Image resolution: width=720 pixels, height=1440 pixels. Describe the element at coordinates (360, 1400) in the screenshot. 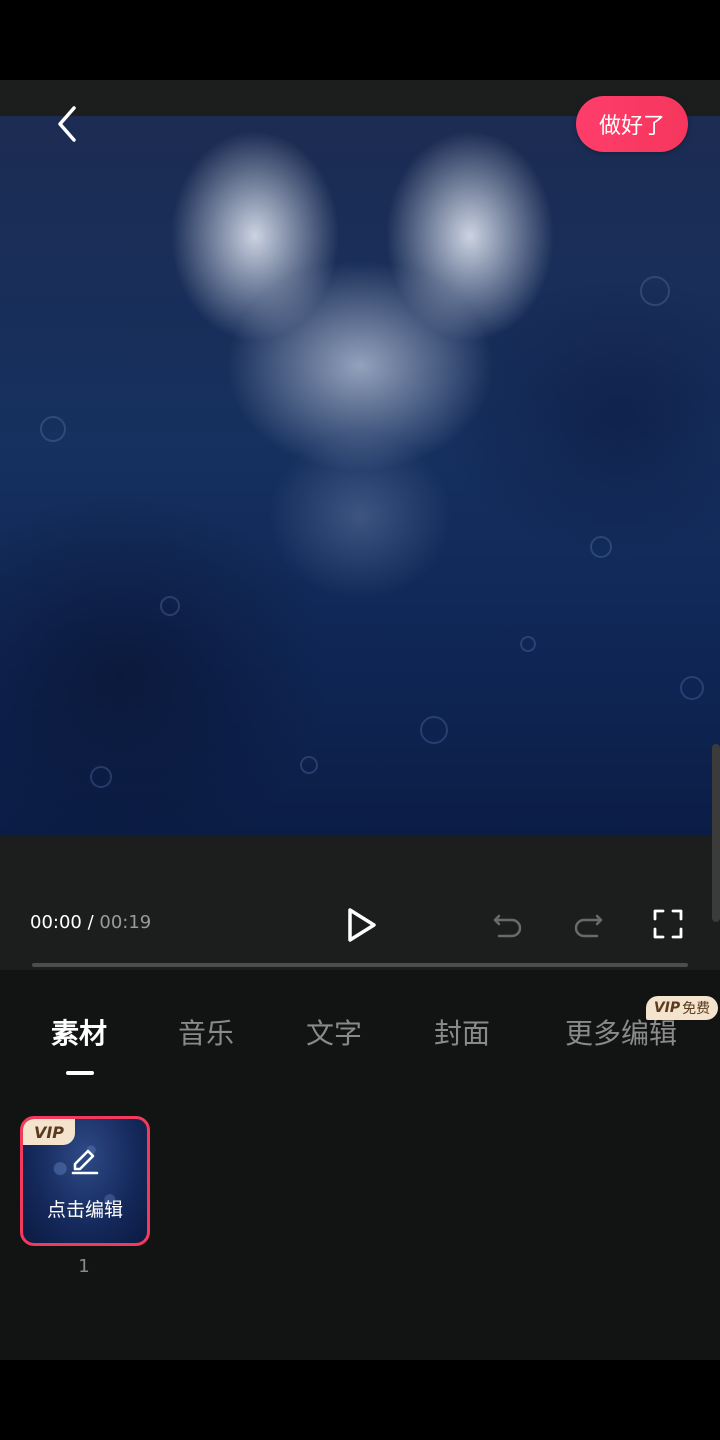

I see `system-nav-bar` at that location.